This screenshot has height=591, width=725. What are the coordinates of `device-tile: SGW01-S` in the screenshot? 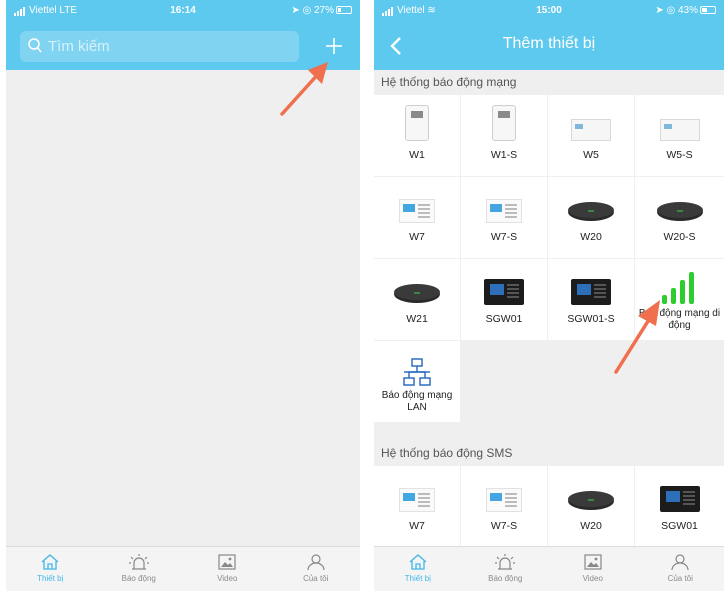 It's located at (591, 299).